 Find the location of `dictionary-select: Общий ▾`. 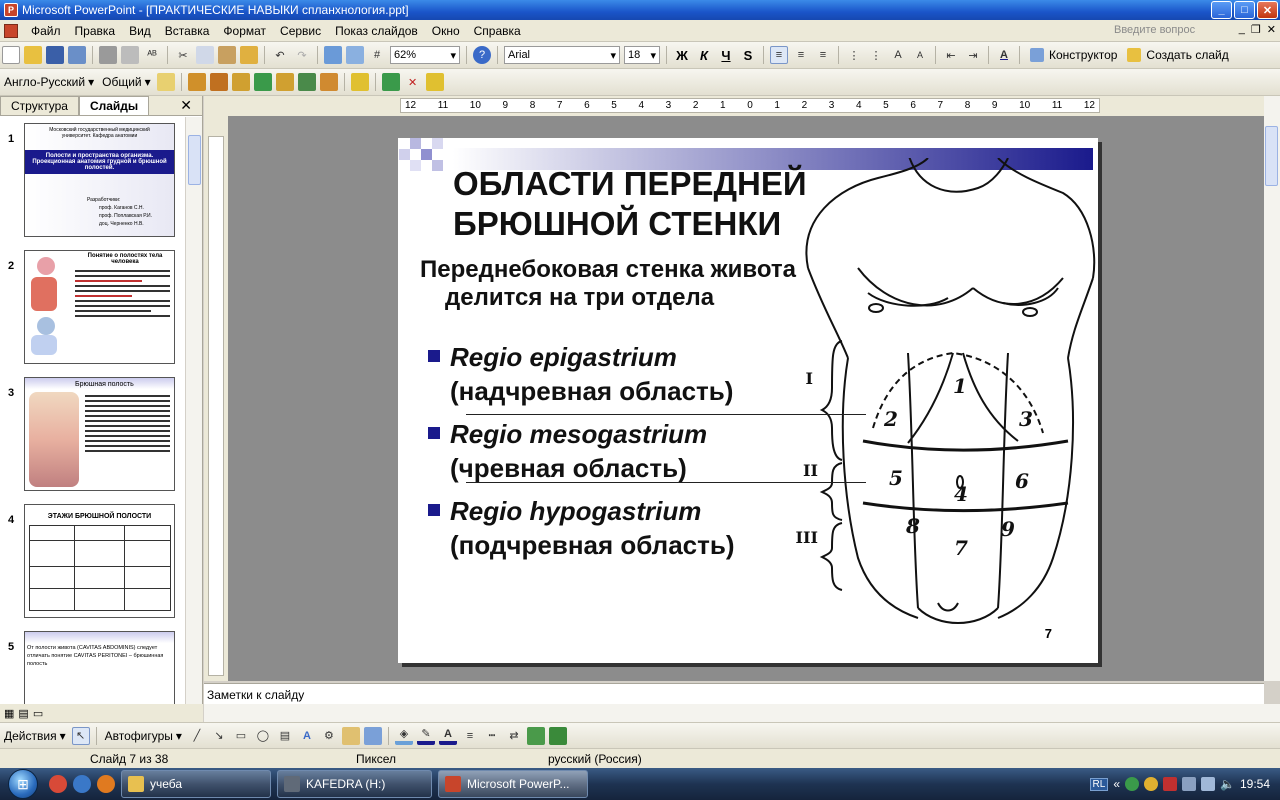

dictionary-select: Общий ▾ is located at coordinates (126, 82).